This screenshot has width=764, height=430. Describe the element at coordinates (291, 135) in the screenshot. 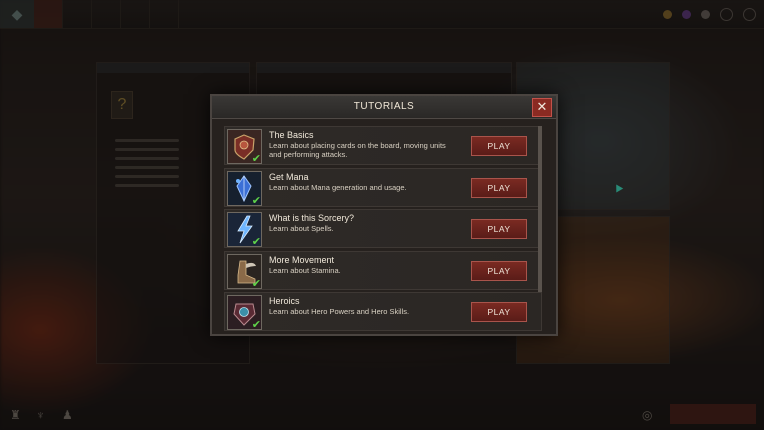

I see `tutorial-title: The Basics` at that location.